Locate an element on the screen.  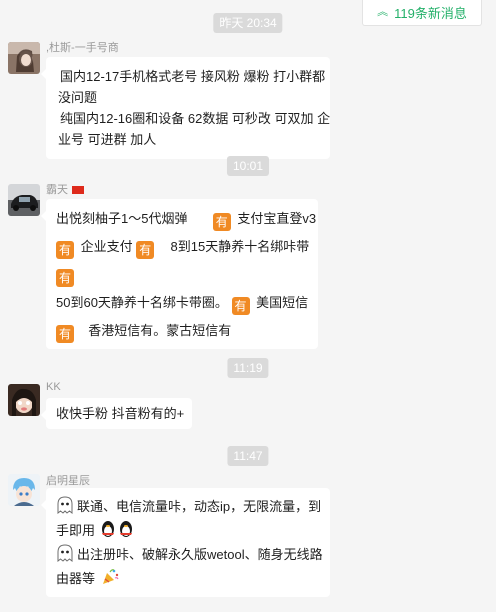
message-bubble: 收快手粉 抖音粉有的+ is located at coordinates (116, 413).